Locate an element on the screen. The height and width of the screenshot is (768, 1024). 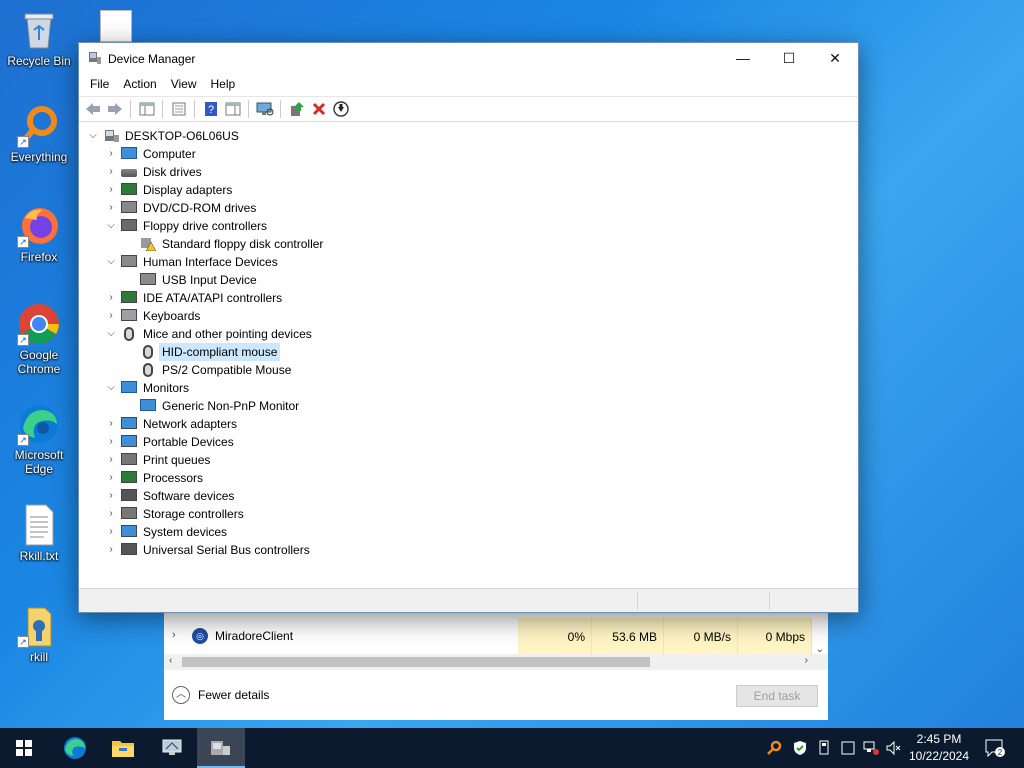
menu-help: Help is located at coordinates (223, 85).